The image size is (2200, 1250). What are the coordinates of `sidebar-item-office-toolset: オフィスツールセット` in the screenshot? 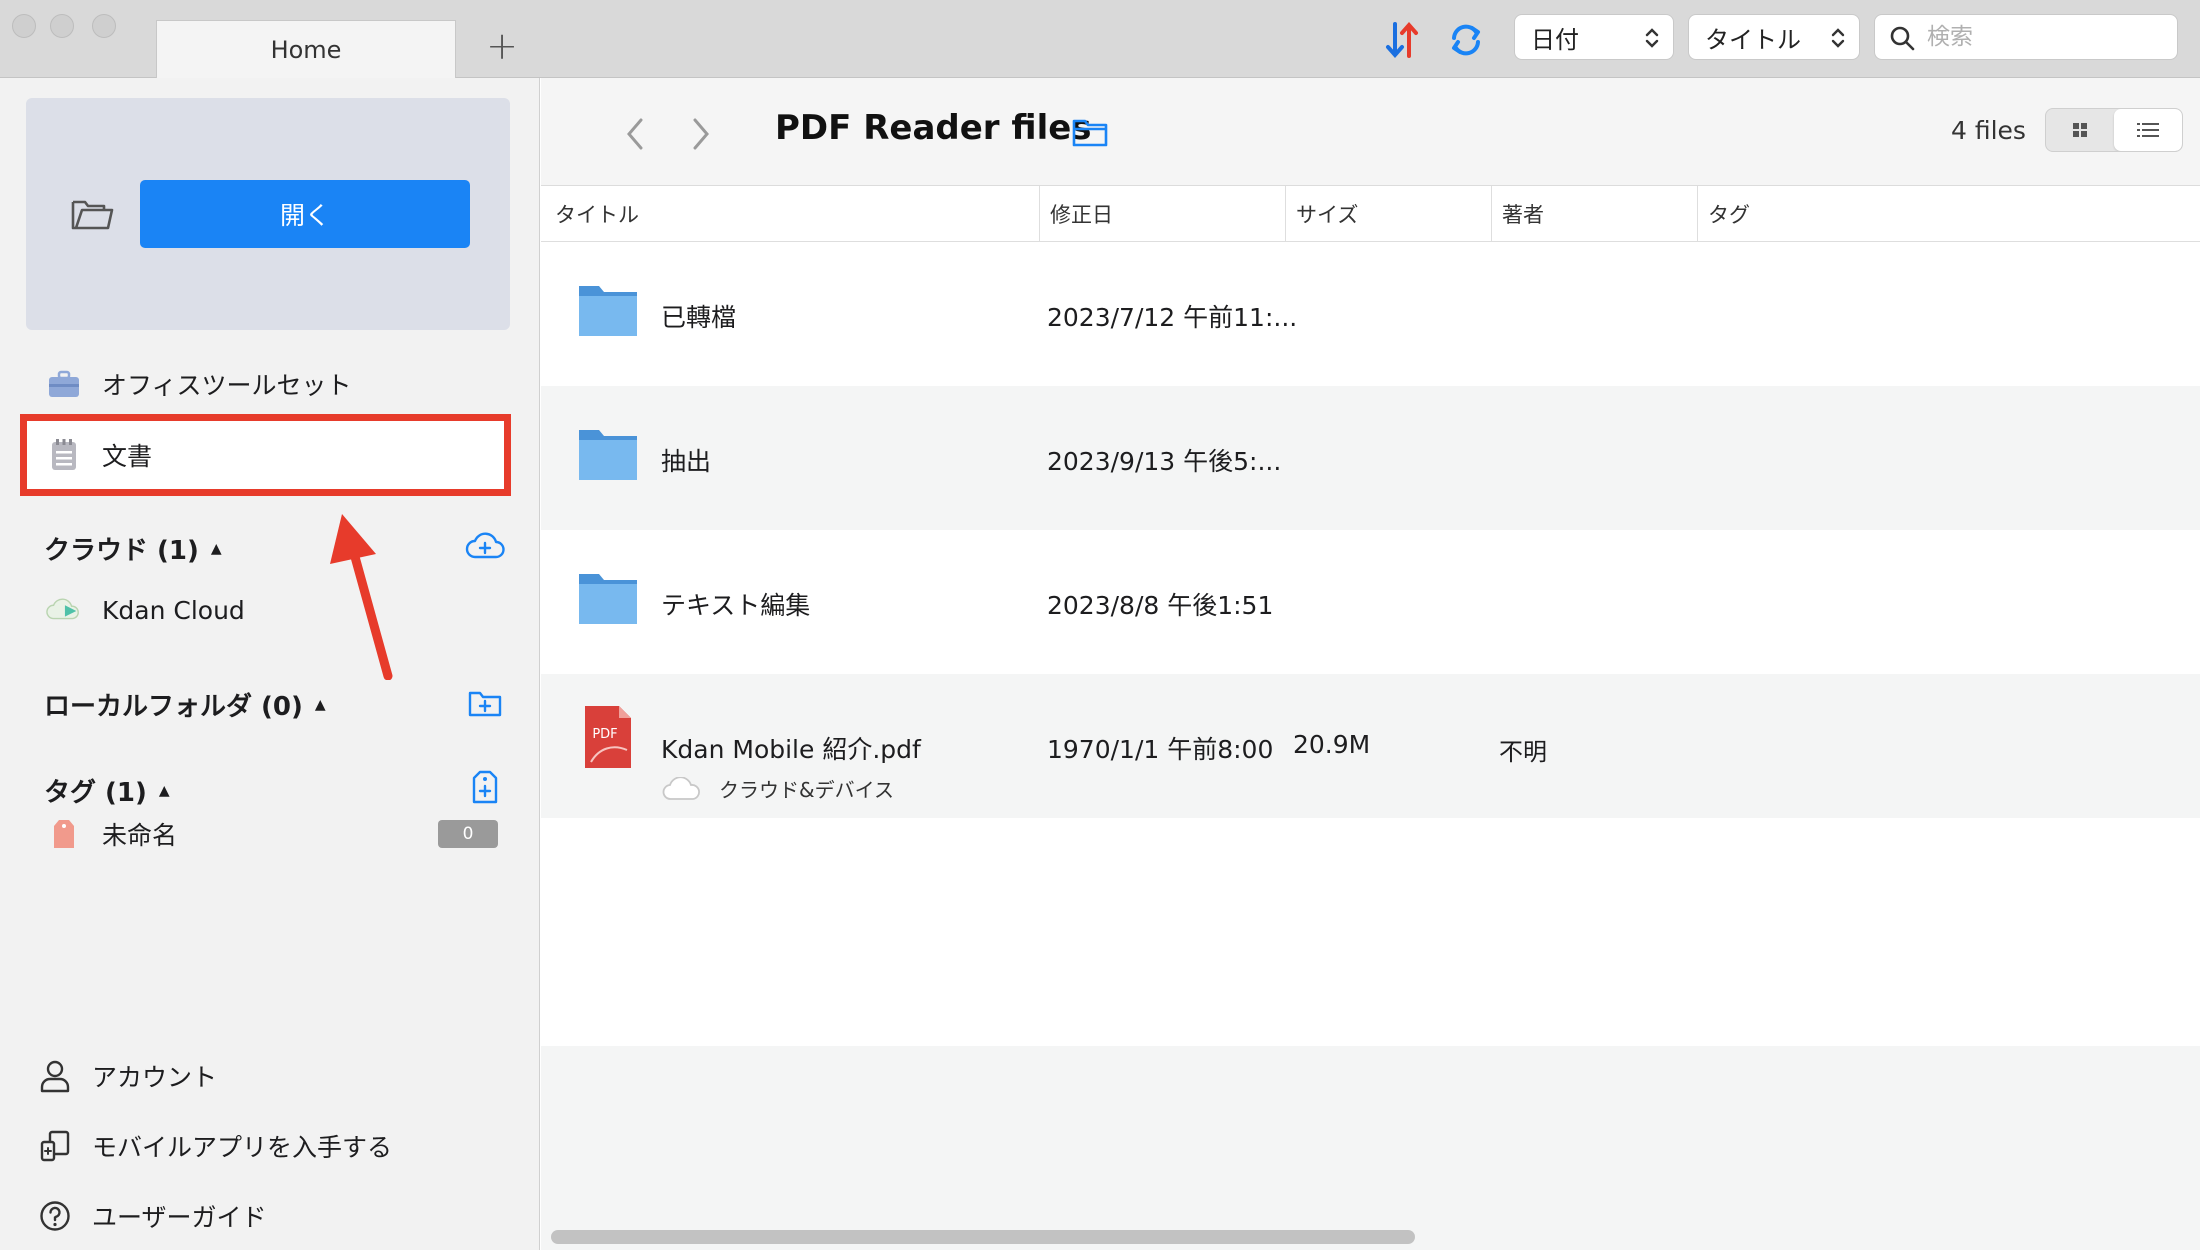 It's located at (270, 384).